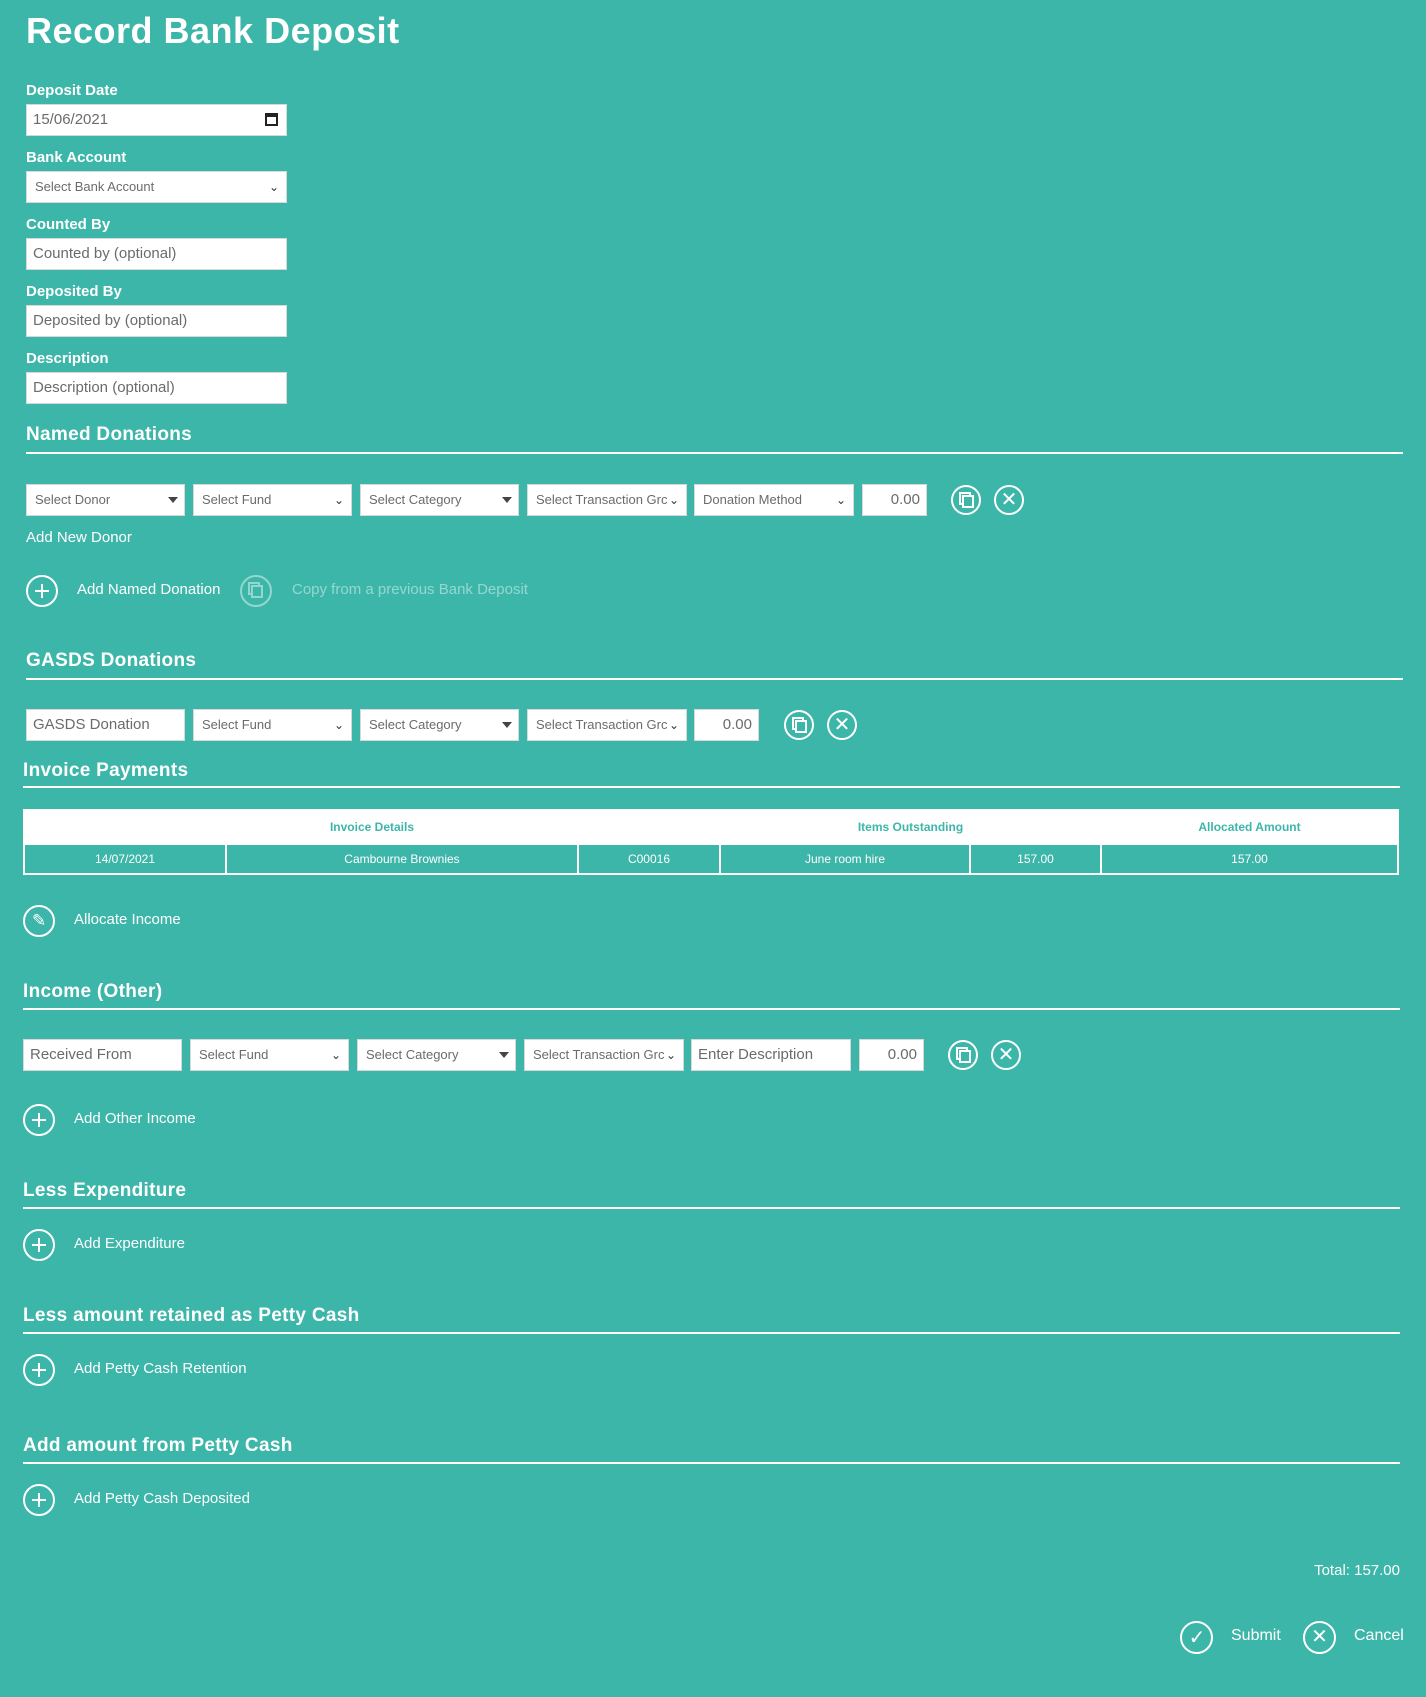 Image resolution: width=1426 pixels, height=1697 pixels. I want to click on add-petty-cash-deposited-button, so click(39, 1500).